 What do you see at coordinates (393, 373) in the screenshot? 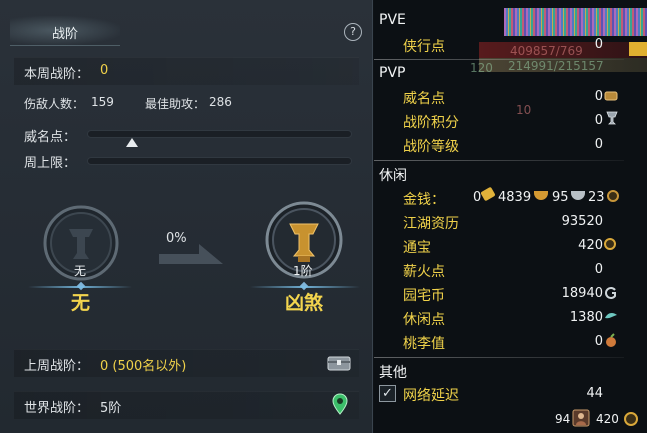
I see `other-header: 其他` at bounding box center [393, 373].